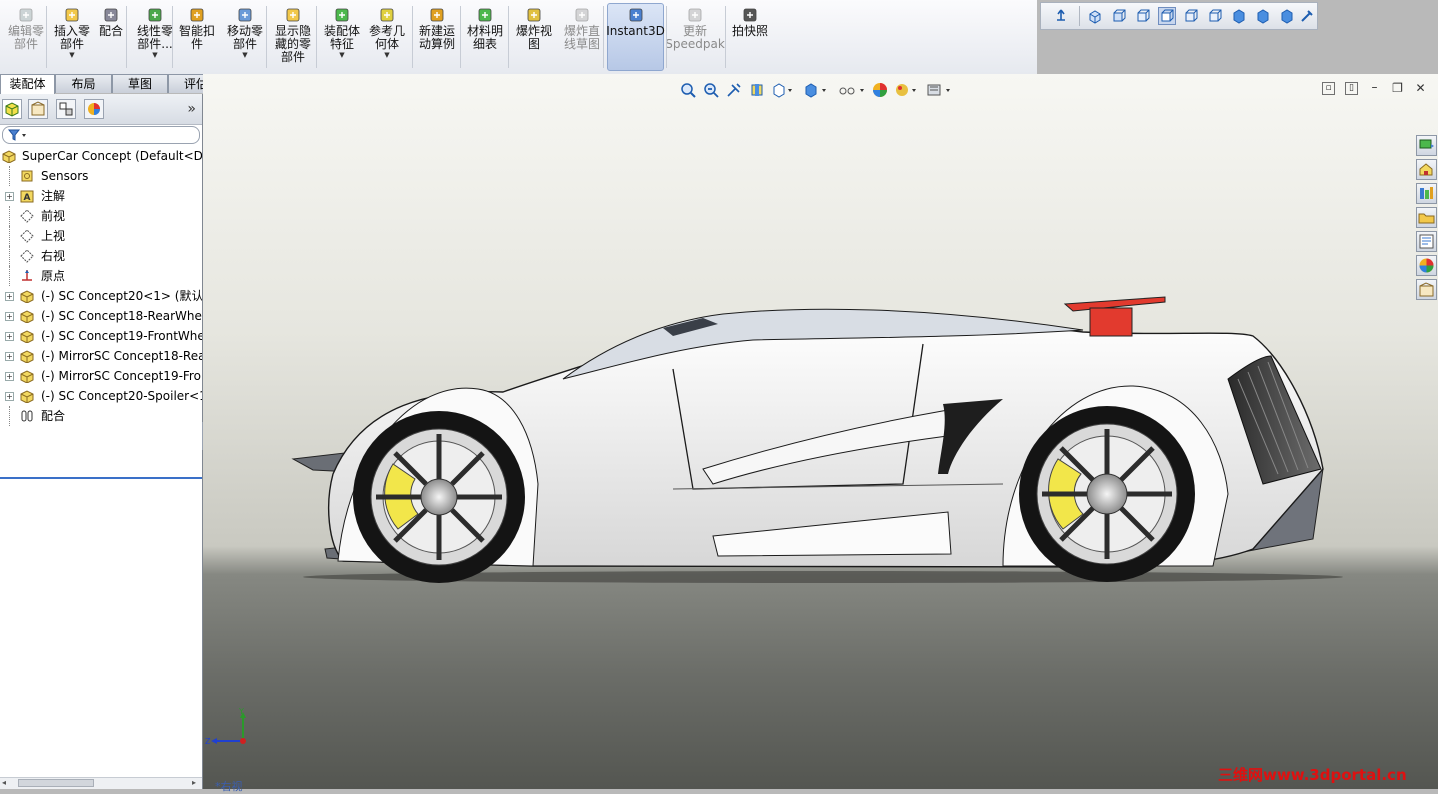  I want to click on hide-show-items-icon, so click(852, 90).